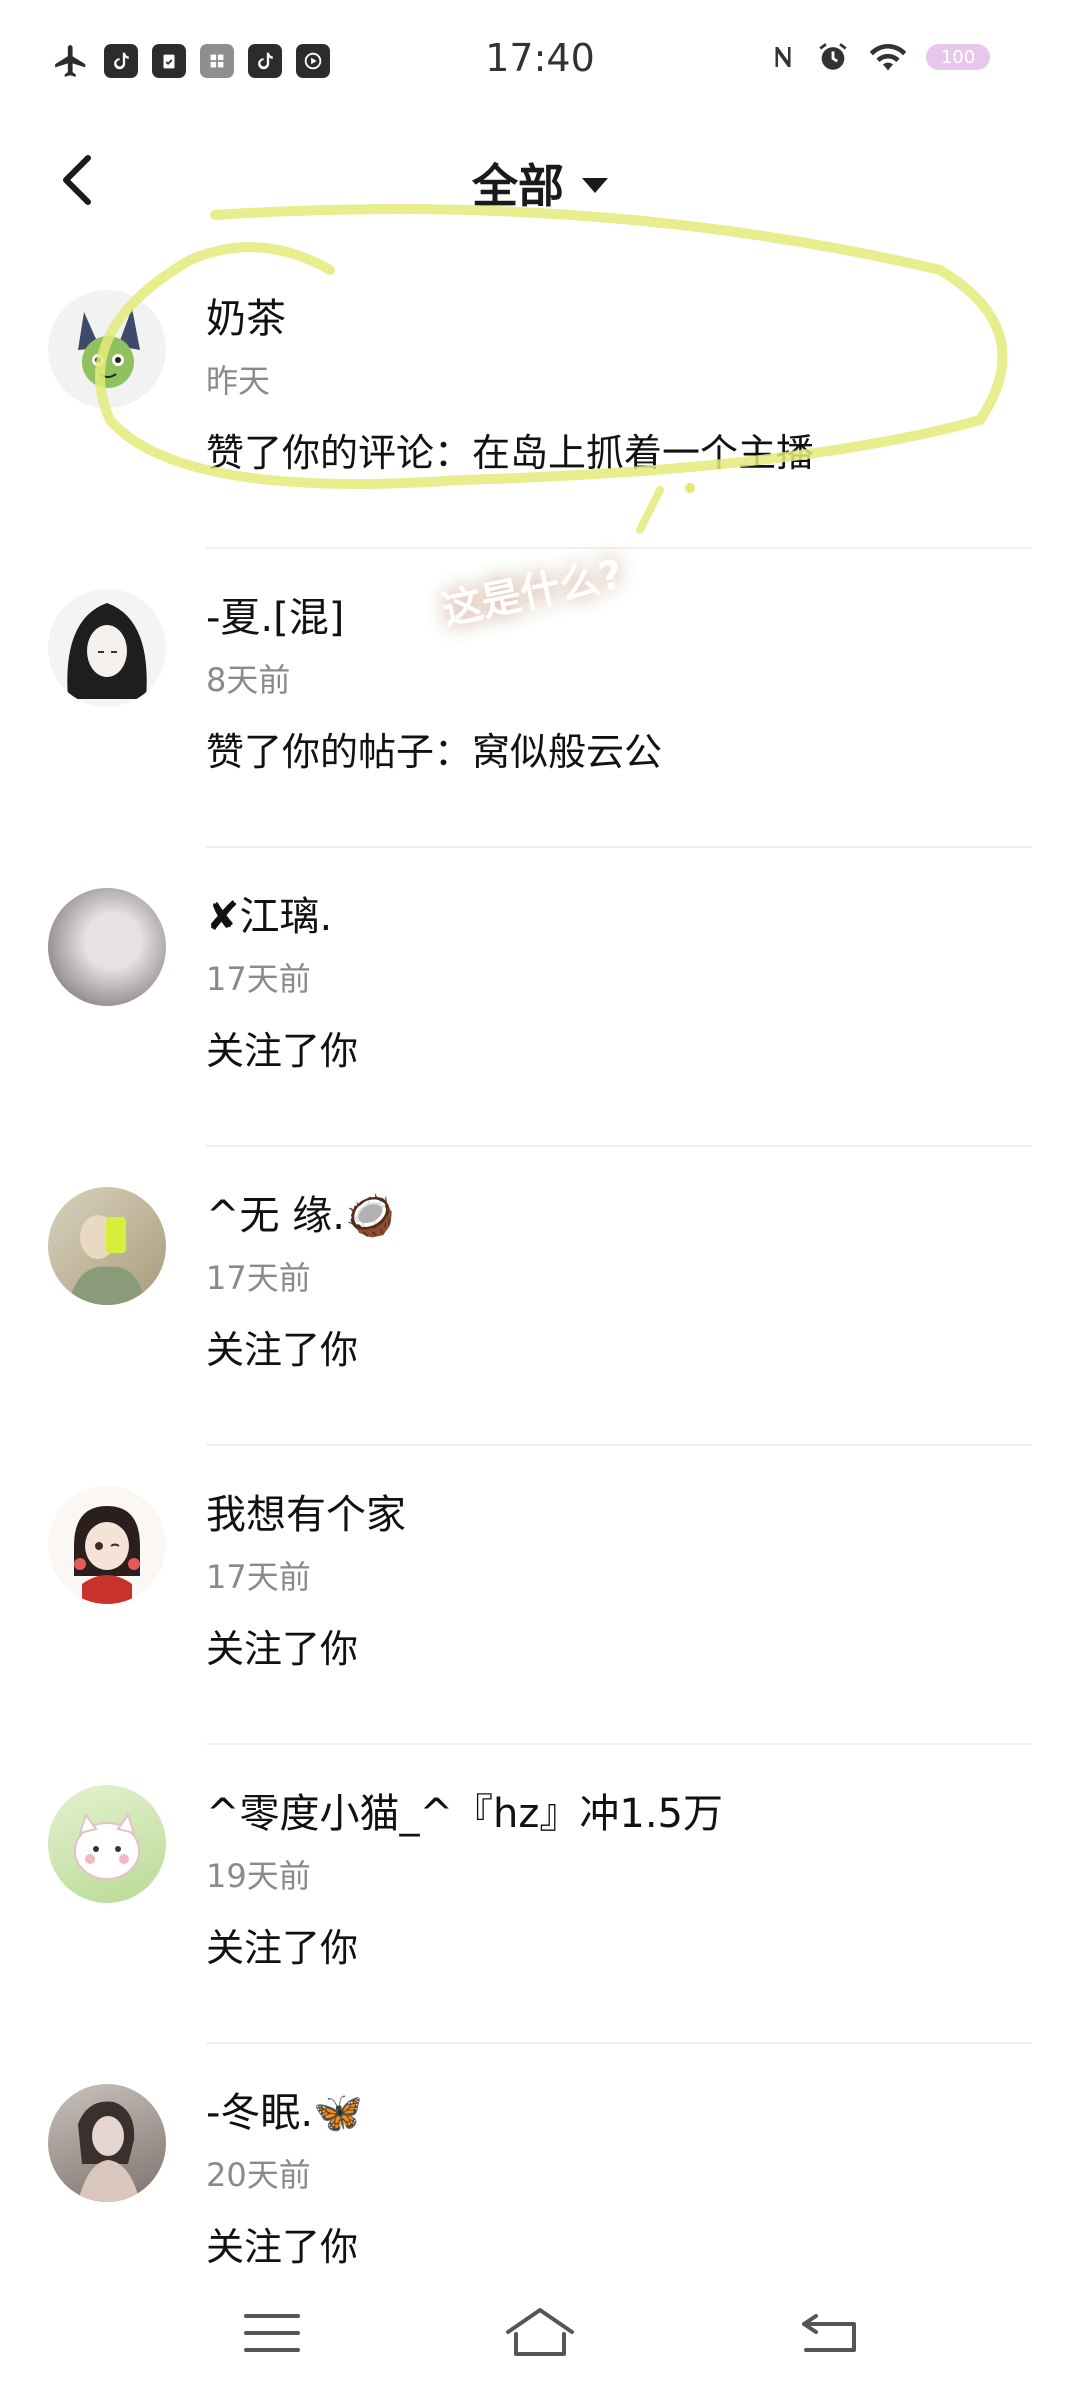 The width and height of the screenshot is (1080, 2400). What do you see at coordinates (888, 57) in the screenshot?
I see `wifi-icon` at bounding box center [888, 57].